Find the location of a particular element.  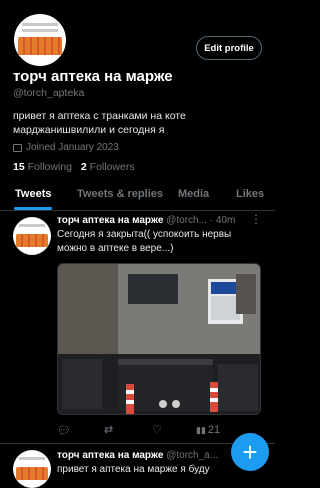

compose-tweet-button: + is located at coordinates (250, 452).